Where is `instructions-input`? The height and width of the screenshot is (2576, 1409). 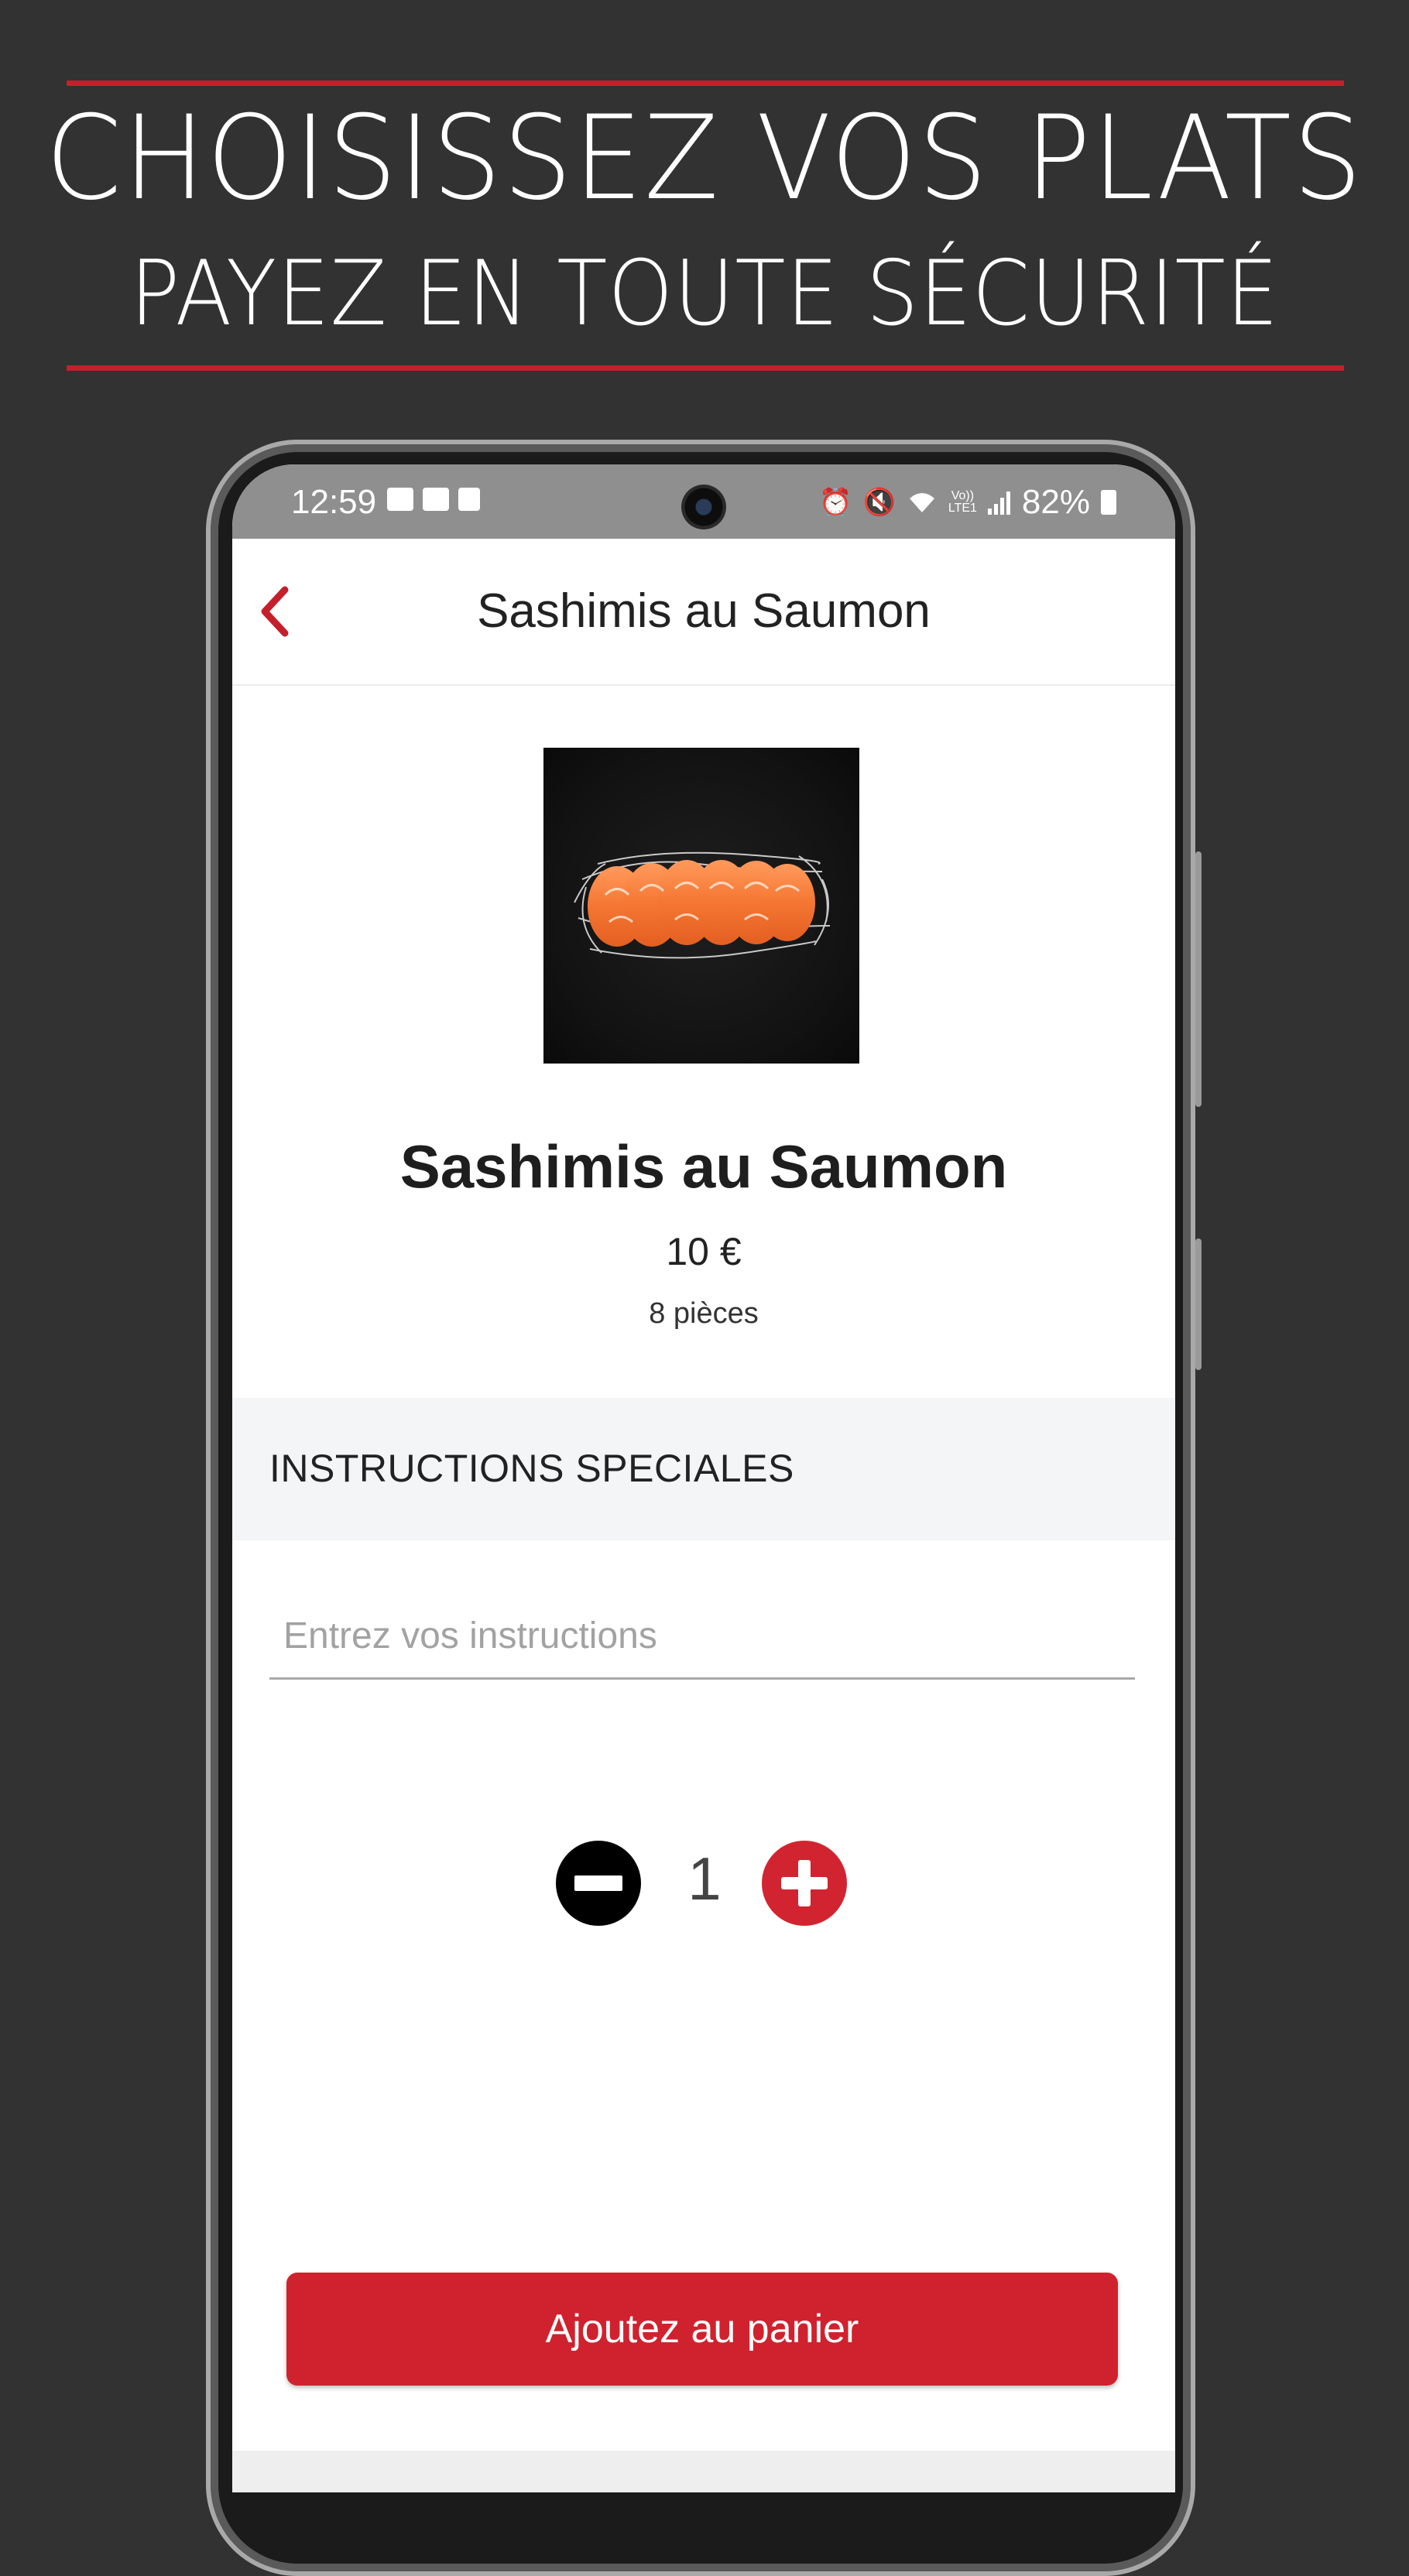 instructions-input is located at coordinates (702, 1637).